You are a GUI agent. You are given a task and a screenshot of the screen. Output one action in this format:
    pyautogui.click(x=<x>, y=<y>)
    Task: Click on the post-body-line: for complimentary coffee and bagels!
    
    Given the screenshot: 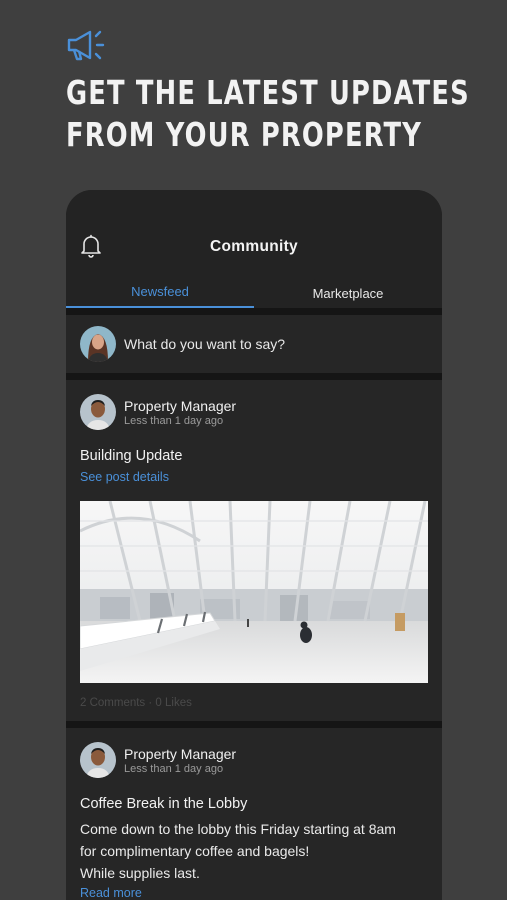 What is the action you would take?
    pyautogui.click(x=195, y=851)
    